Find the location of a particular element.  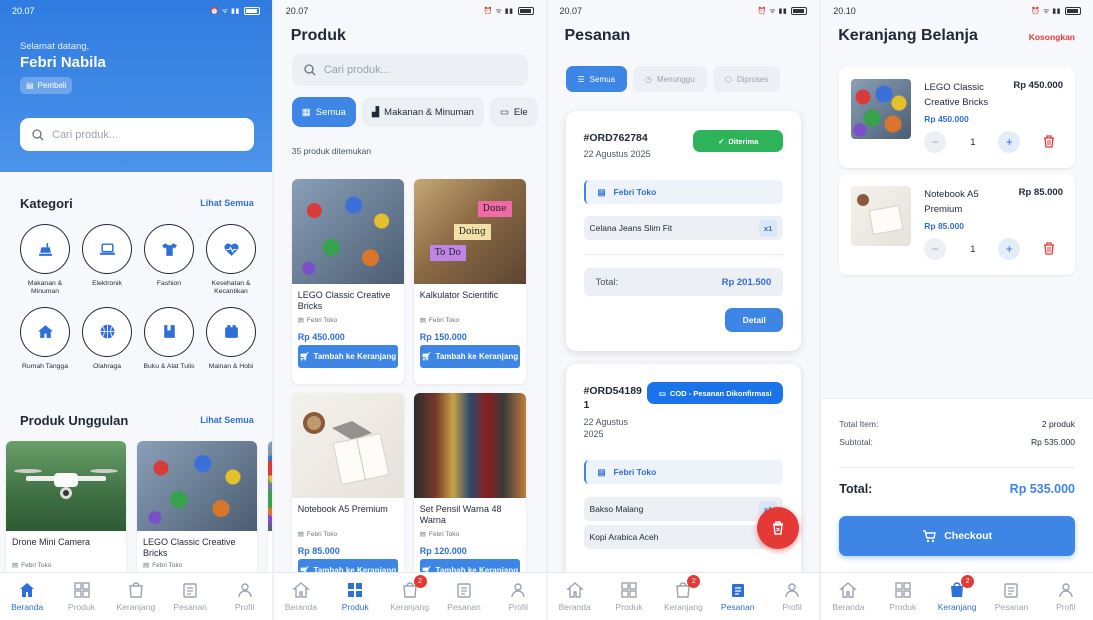

product-card-partial is located at coordinates (270, 511).